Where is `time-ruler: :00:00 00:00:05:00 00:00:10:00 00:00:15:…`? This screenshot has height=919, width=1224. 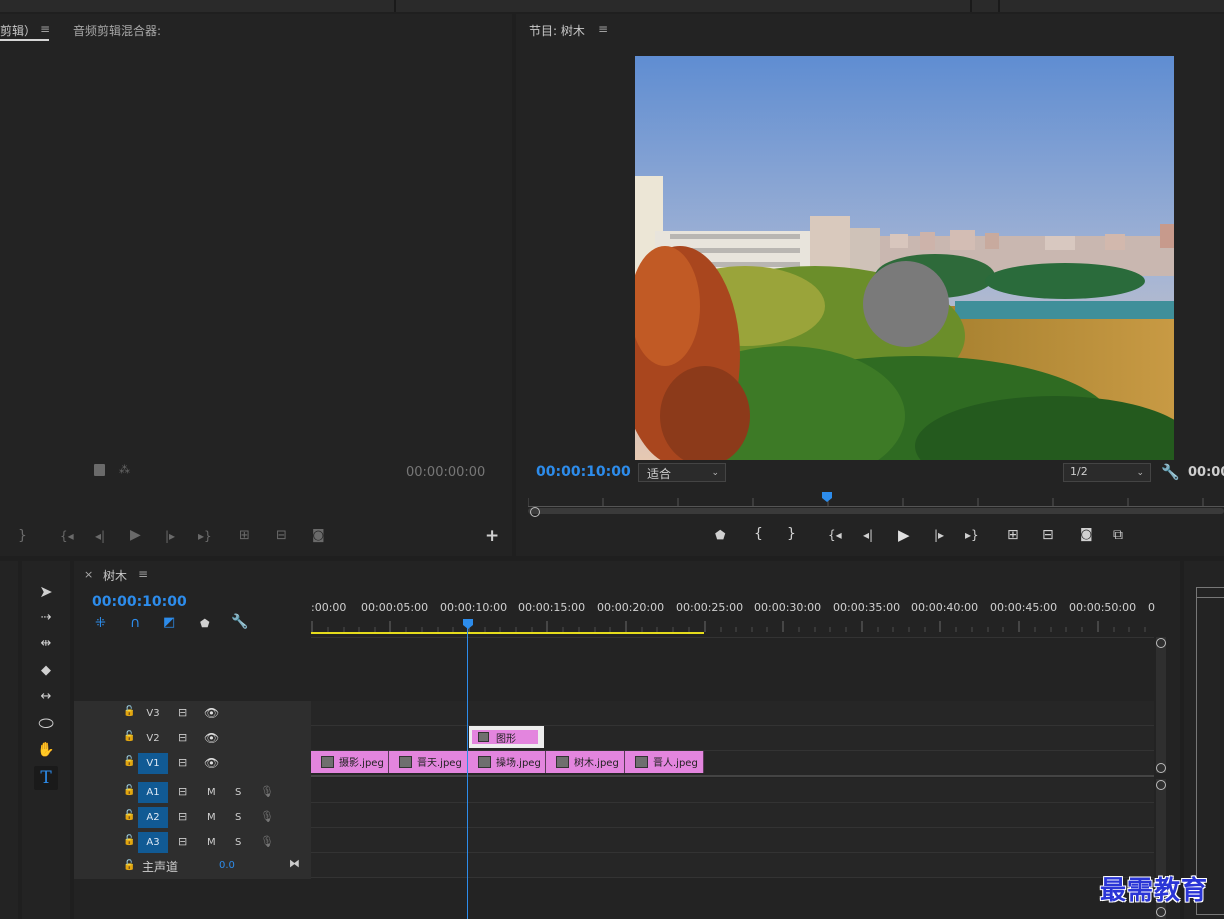
time-ruler: :00:00 00:00:05:00 00:00:10:00 00:00:15:… is located at coordinates (733, 618).